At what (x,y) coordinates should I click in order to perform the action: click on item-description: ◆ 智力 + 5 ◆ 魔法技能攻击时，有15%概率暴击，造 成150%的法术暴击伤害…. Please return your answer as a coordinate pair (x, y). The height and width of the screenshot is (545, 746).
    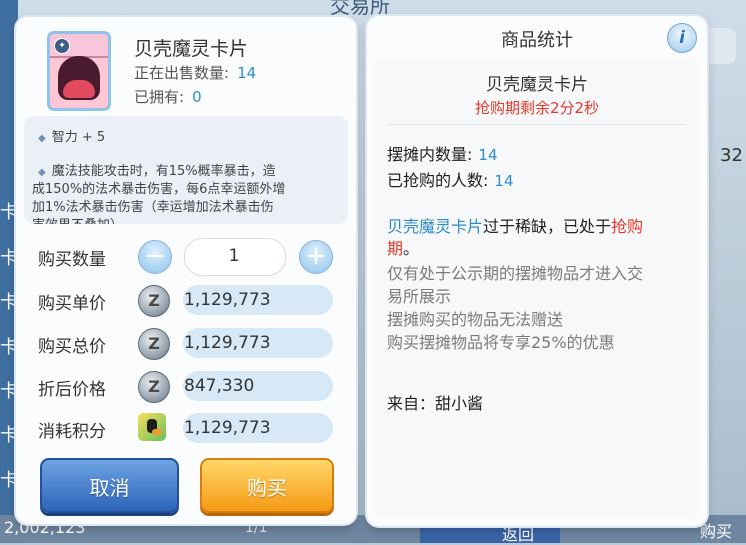
    Looking at the image, I should click on (186, 170).